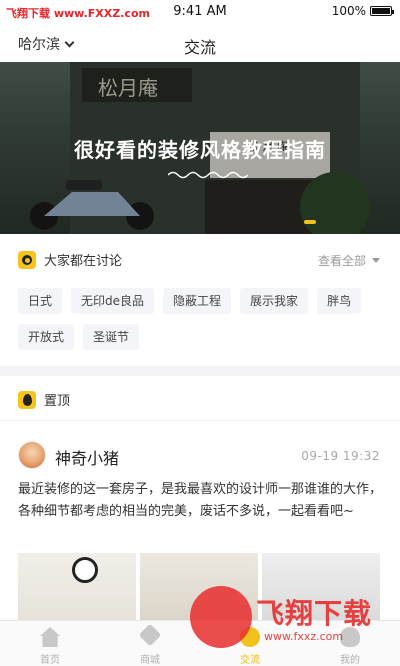 Image resolution: width=400 pixels, height=666 pixels. I want to click on tab-label: 商城, so click(150, 660).